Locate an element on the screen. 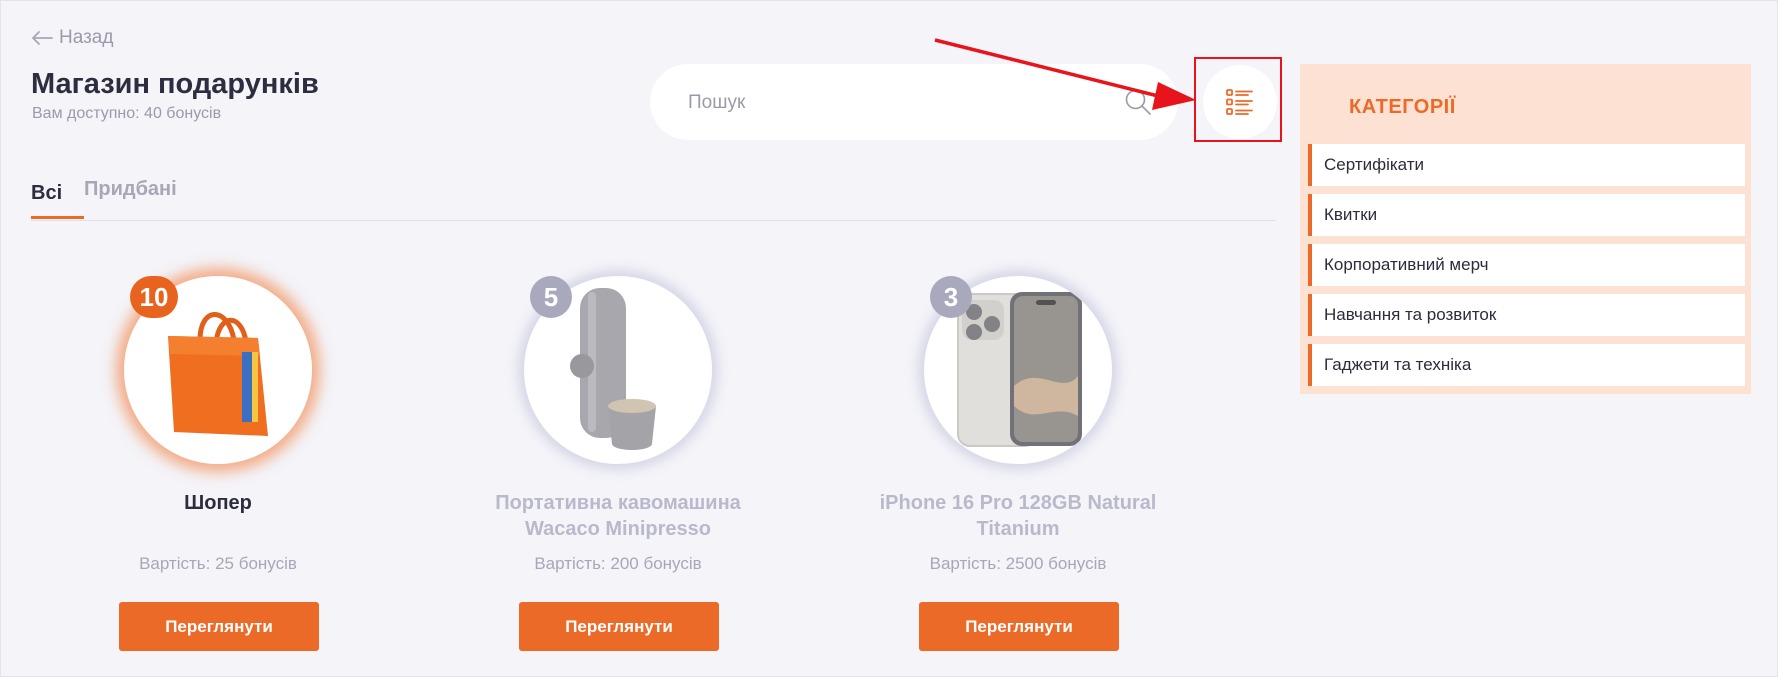  product-name: Портативна кавомашина Wacaco Minipresso is located at coordinates (618, 516).